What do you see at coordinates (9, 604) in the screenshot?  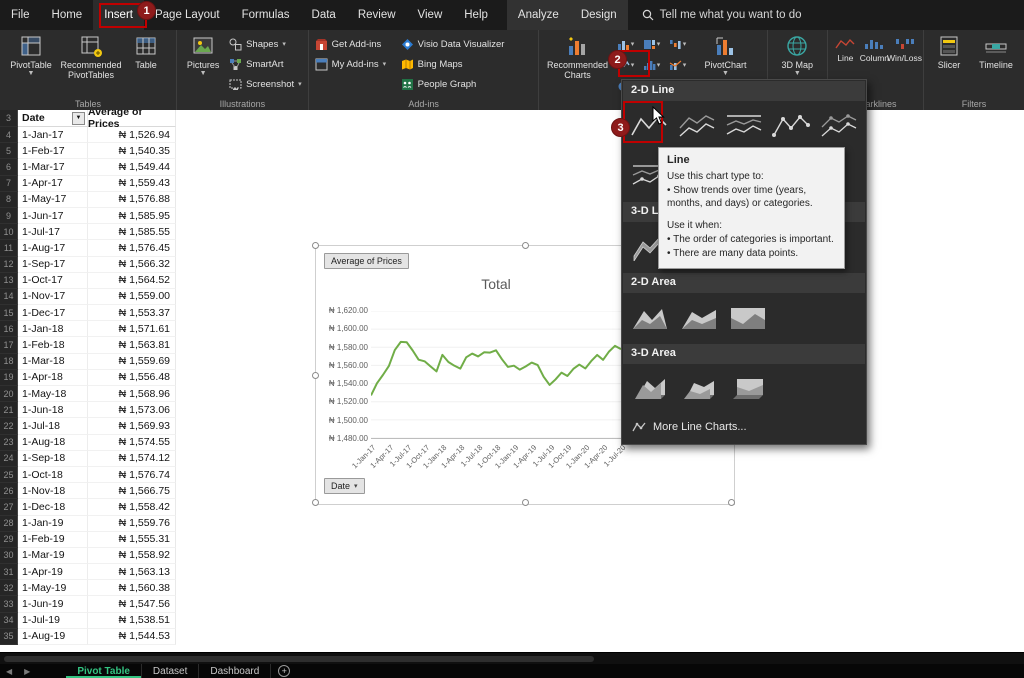 I see `row-number: 33` at bounding box center [9, 604].